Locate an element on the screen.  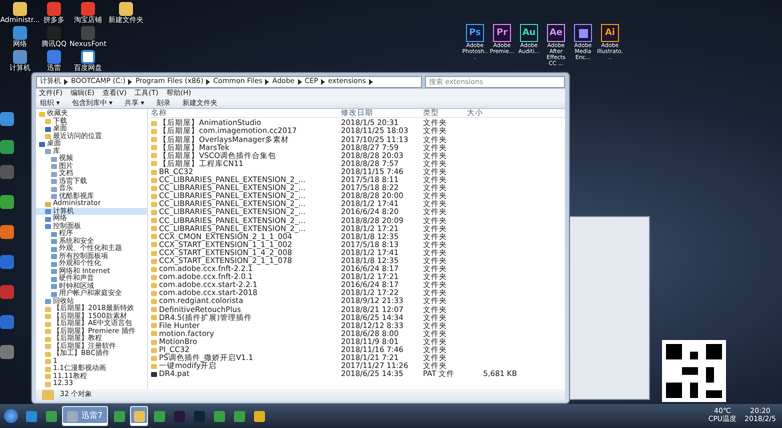
app-icon: Ae is located at coordinates (556, 33).